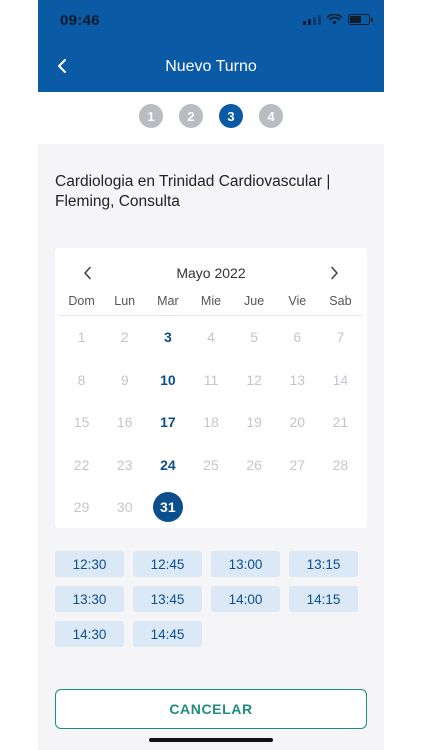 The height and width of the screenshot is (750, 422). I want to click on calendar-day-selected: 31, so click(167, 507).